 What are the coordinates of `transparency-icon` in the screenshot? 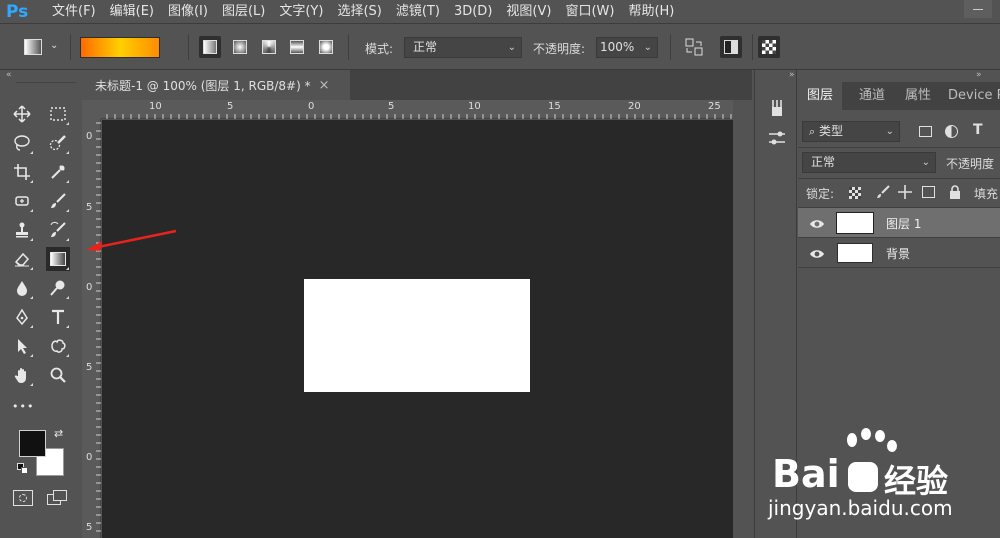 It's located at (769, 47).